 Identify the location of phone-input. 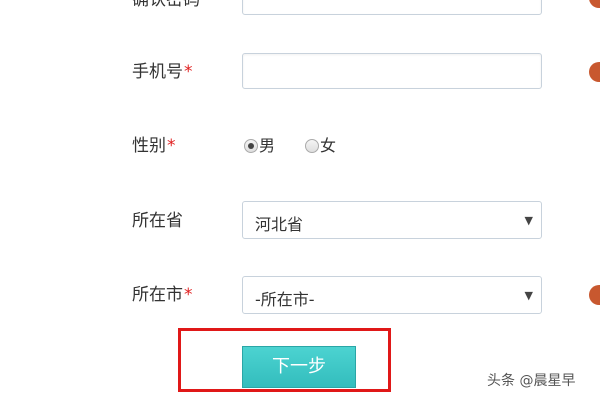
(392, 71).